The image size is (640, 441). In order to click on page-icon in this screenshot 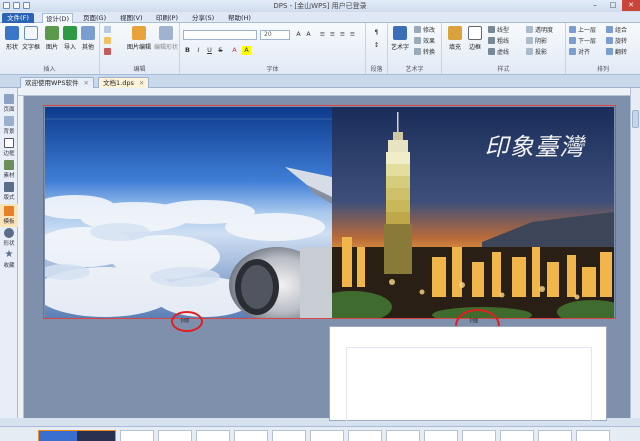, I will do `click(9, 99)`.